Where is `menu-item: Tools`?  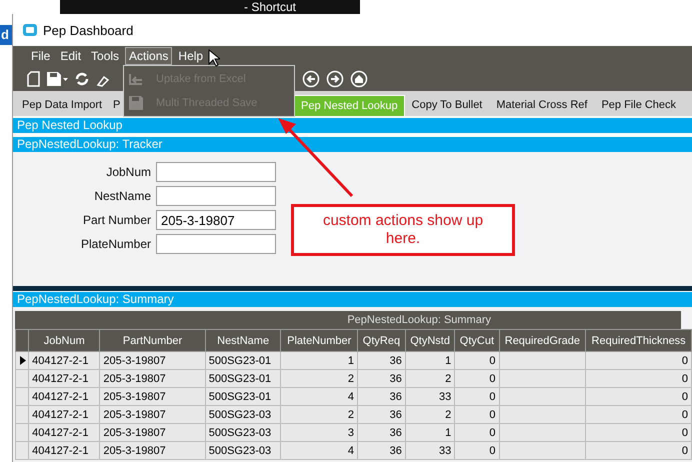
menu-item: Tools is located at coordinates (105, 56).